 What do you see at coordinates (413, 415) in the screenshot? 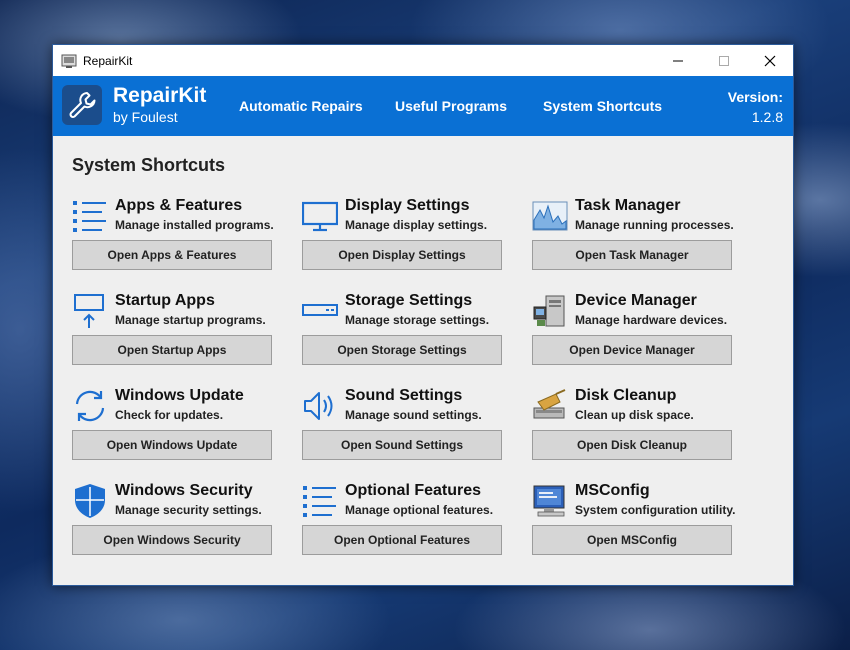
I see `card-description: Manage sound settings.` at bounding box center [413, 415].